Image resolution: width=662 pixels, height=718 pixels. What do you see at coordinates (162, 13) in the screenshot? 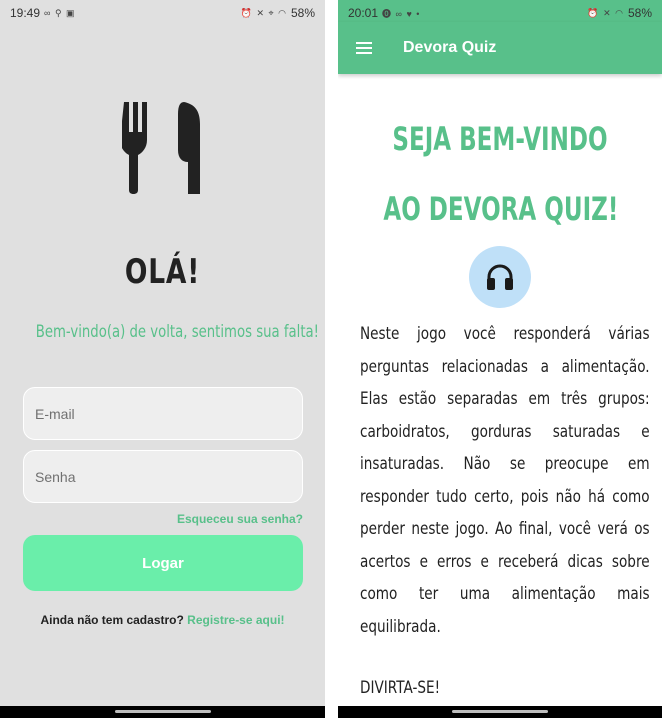
I see `status-bar: 19:49 ∞ ⚲ ▣ ⏰ ✕ ⌖ ◠ 58%` at bounding box center [162, 13].